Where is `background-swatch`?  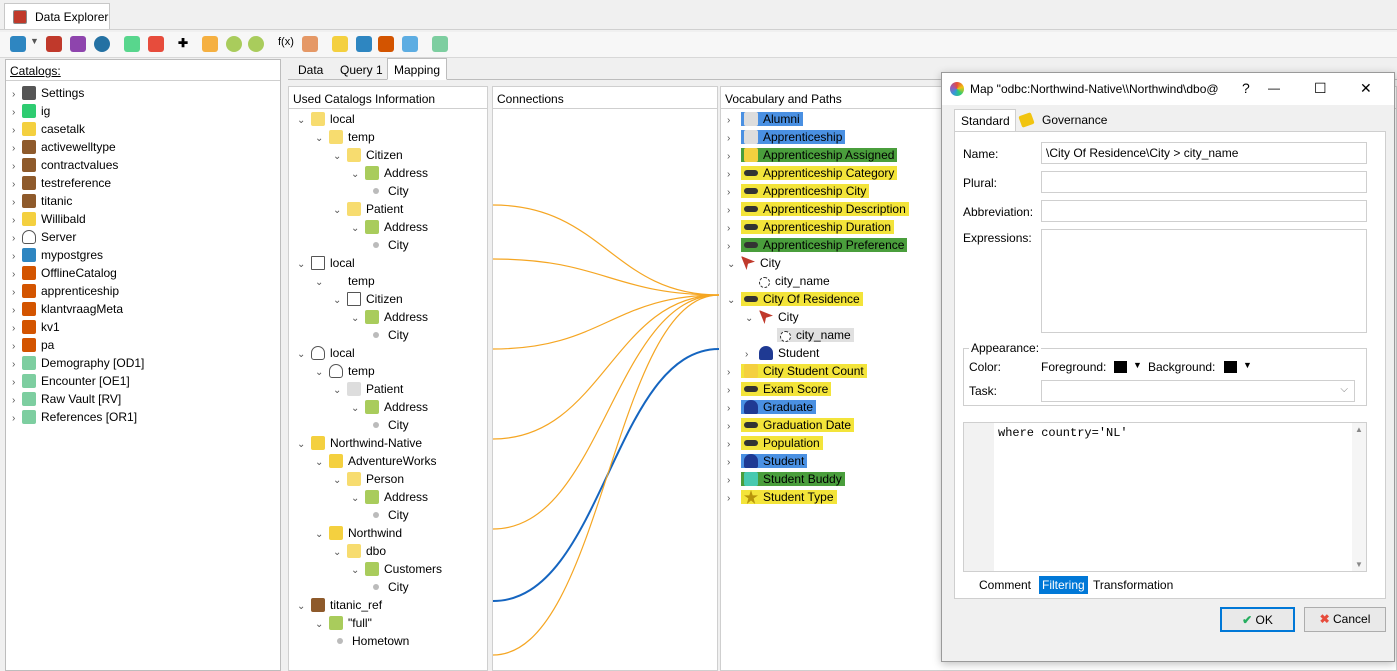
background-swatch is located at coordinates (1230, 367).